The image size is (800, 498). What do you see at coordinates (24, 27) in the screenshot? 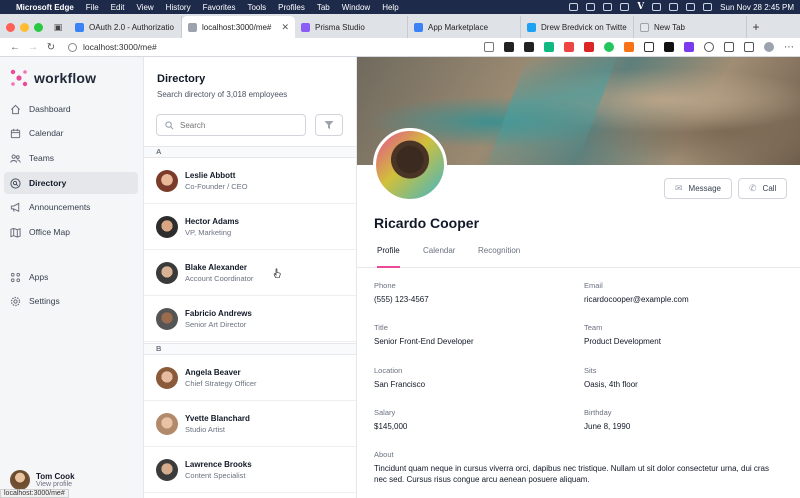
I see `minimize-window-button` at bounding box center [24, 27].